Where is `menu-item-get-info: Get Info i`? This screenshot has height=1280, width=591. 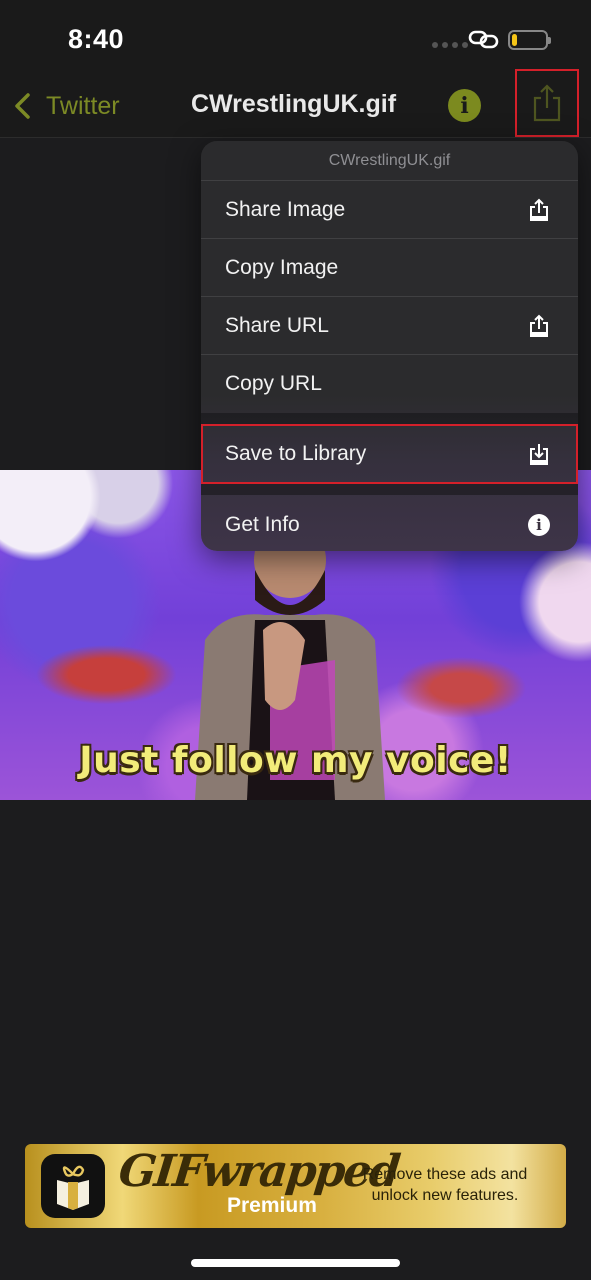 menu-item-get-info: Get Info i is located at coordinates (389, 523).